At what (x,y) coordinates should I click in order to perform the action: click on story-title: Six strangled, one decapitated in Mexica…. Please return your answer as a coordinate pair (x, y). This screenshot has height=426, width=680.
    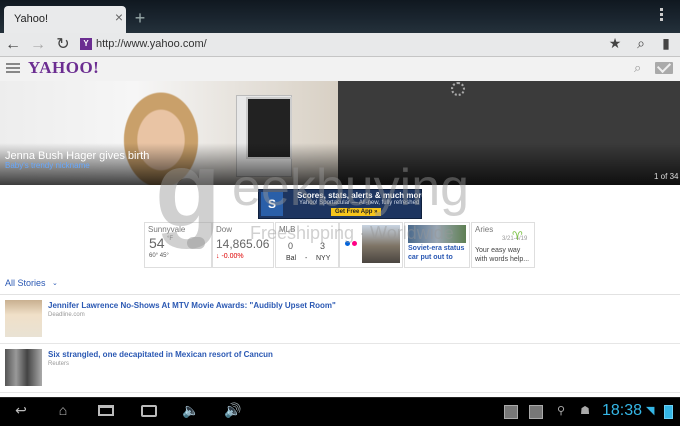
    Looking at the image, I should click on (160, 354).